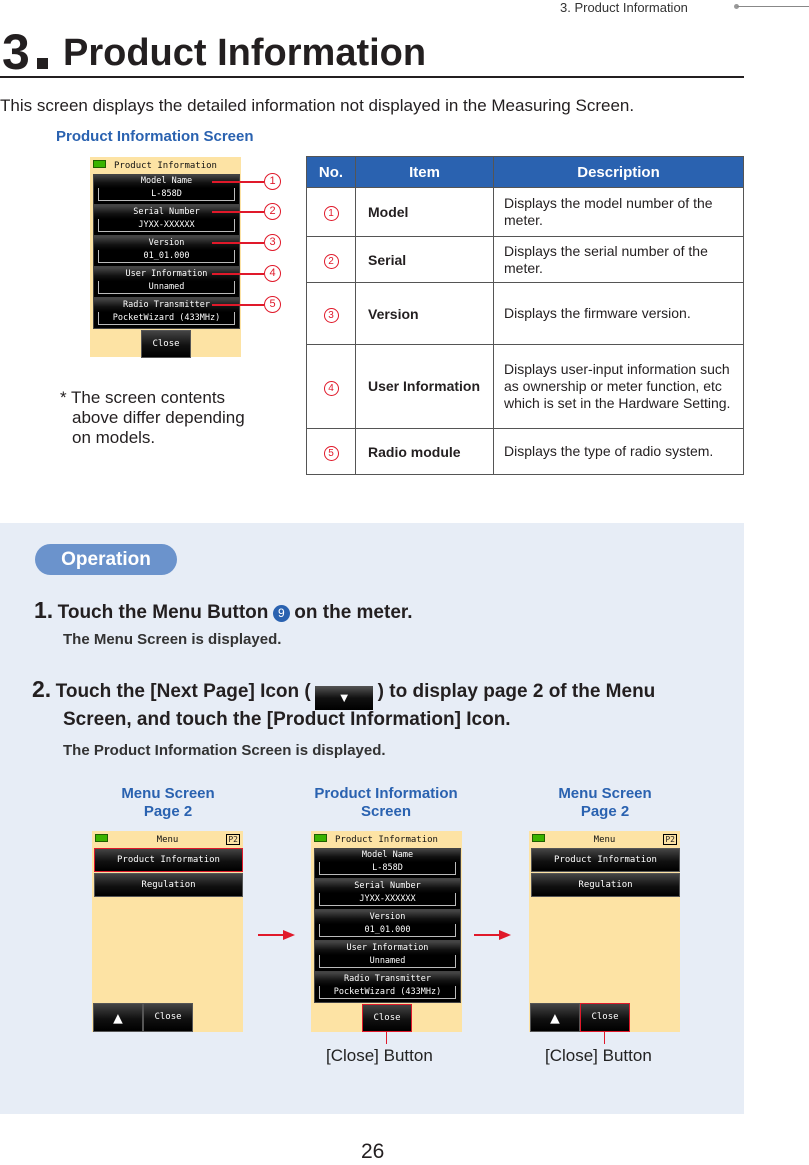 This screenshot has height=1165, width=809. I want to click on row-item: Version, so click(424, 313).